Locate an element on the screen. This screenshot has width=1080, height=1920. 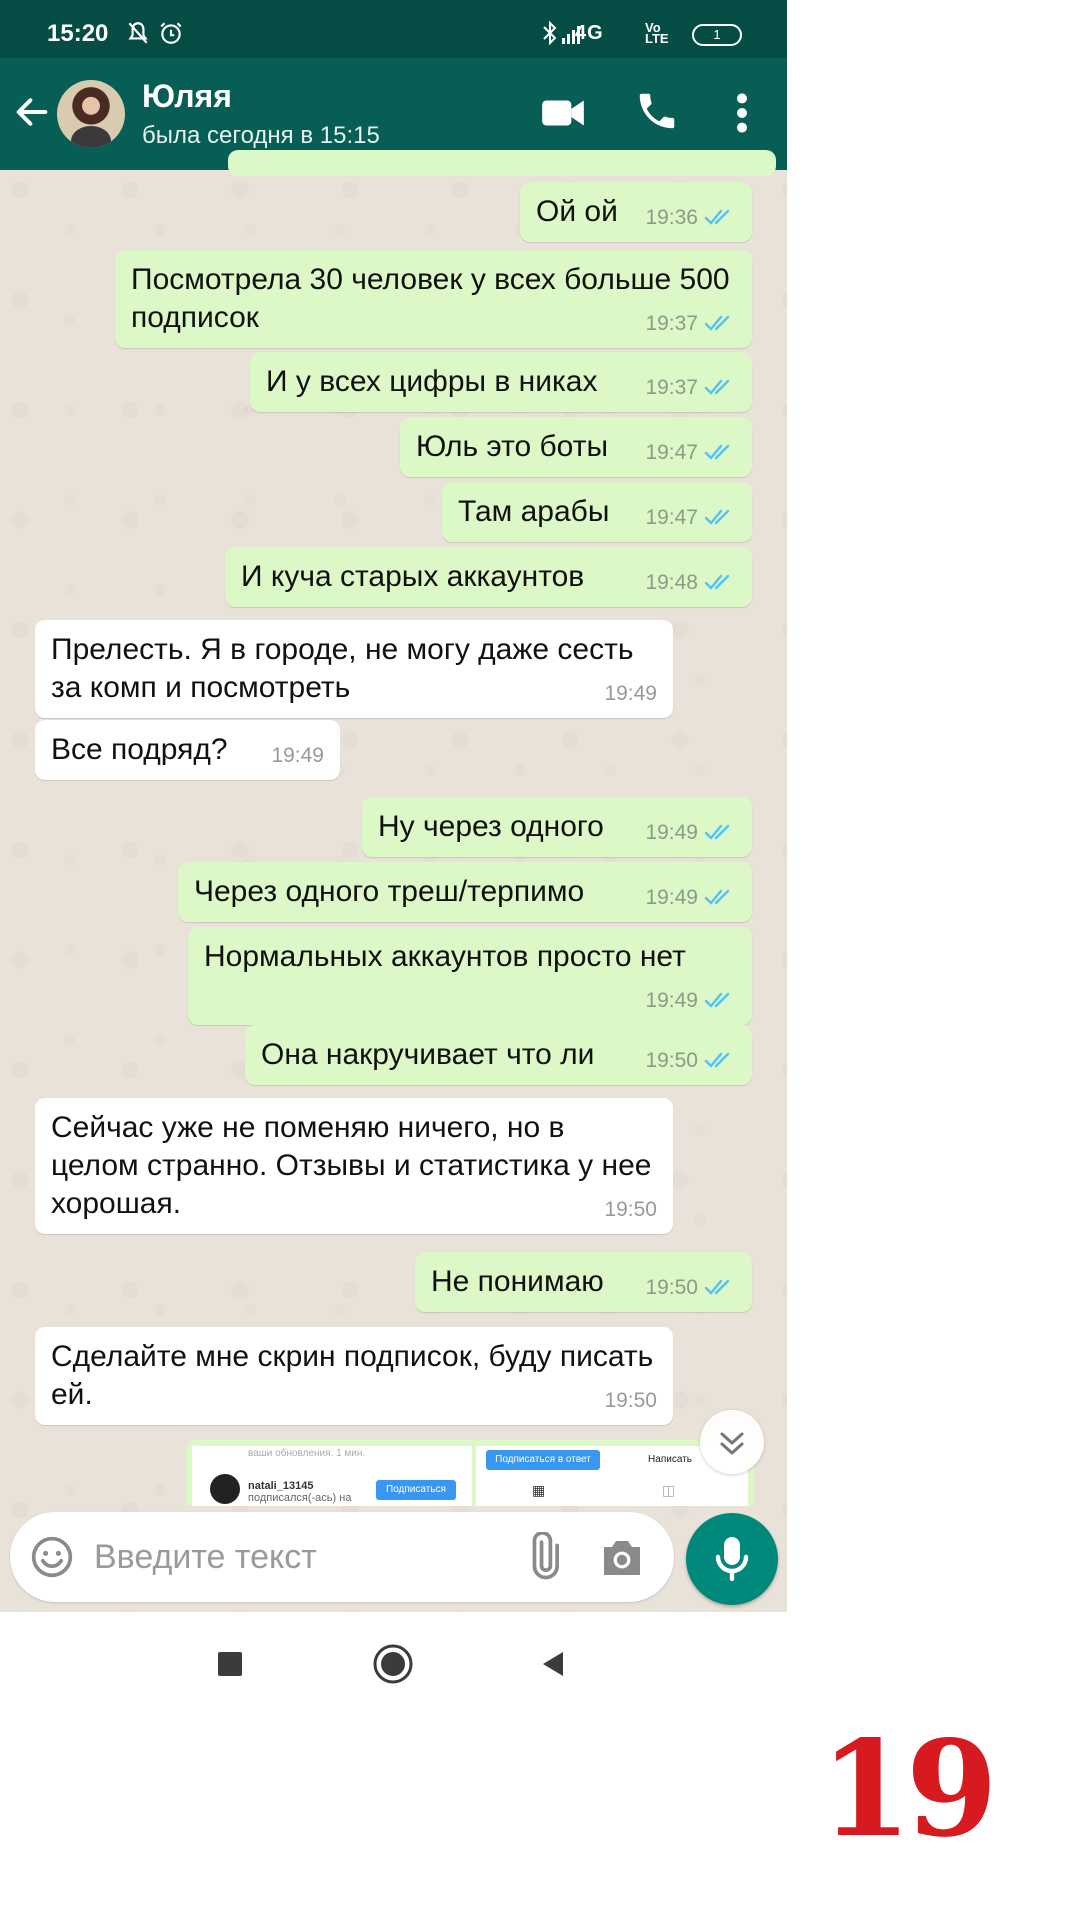
page-number: 19 is located at coordinates (909, 1789).